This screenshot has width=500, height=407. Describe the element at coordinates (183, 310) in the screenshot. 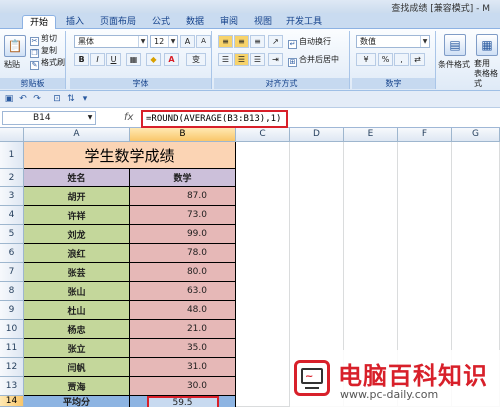

I see `student-score-cell: 48.0` at that location.